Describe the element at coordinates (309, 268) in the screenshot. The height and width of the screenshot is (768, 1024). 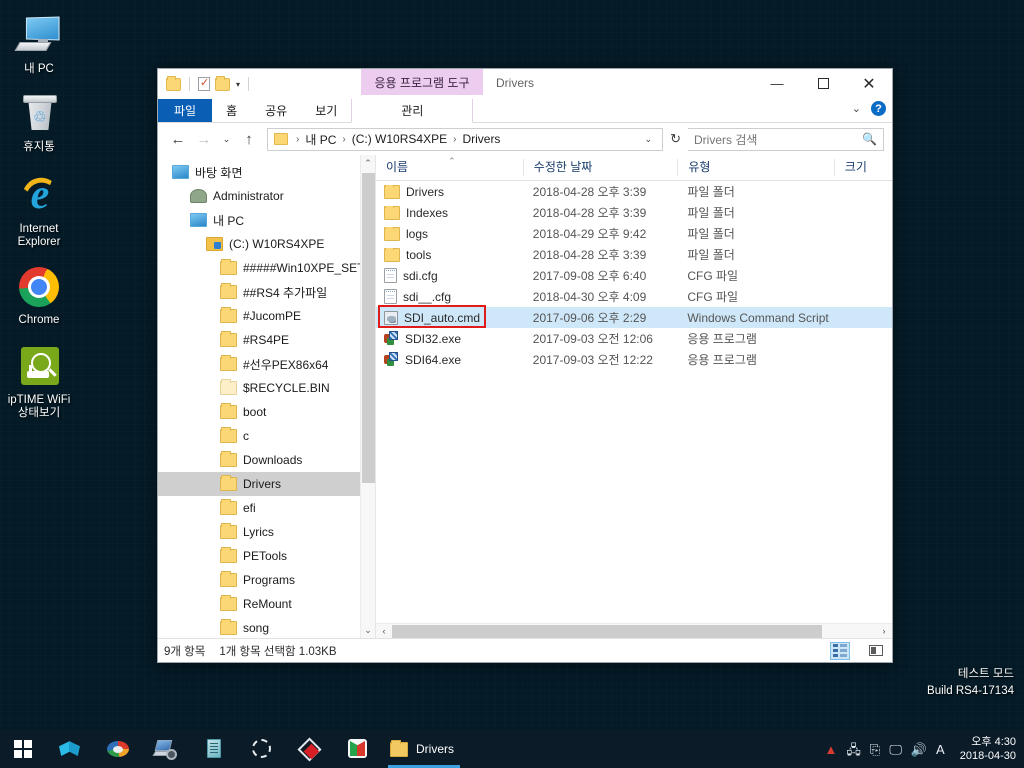
I see `tree-item-label: #####Win10XPE_SET##` at that location.